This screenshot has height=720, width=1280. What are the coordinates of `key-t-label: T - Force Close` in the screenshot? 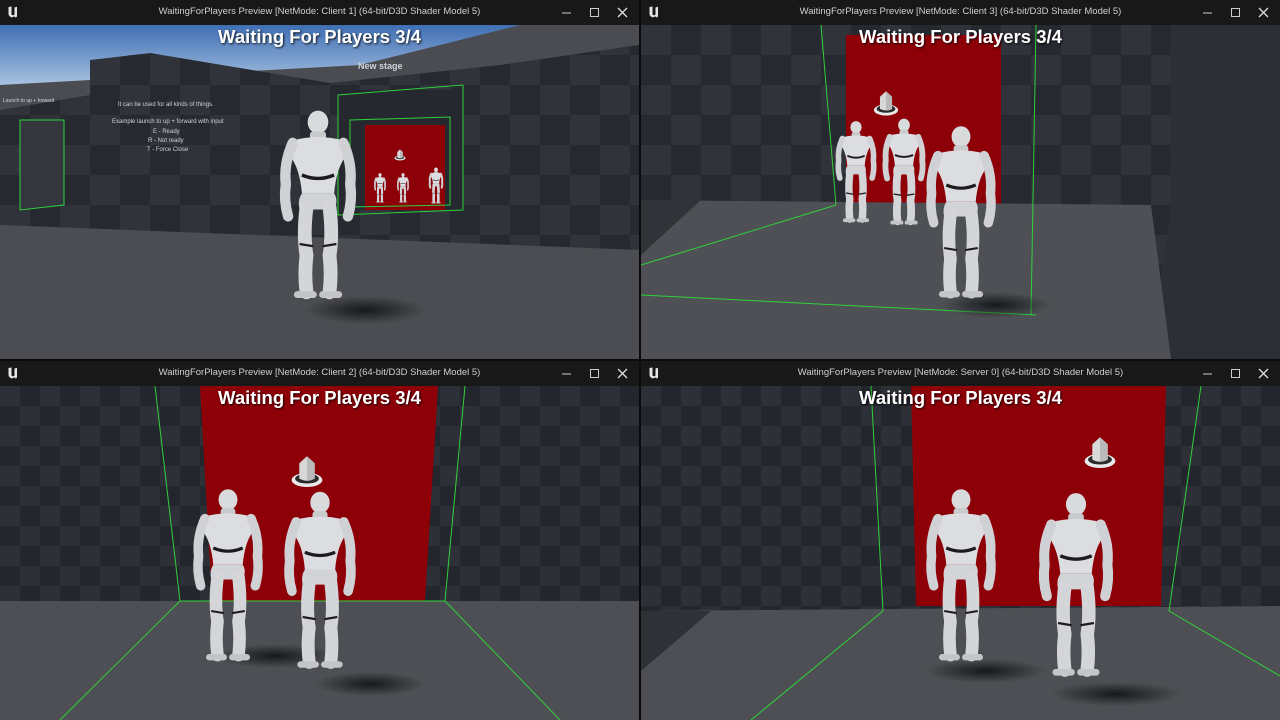 It's located at (168, 150).